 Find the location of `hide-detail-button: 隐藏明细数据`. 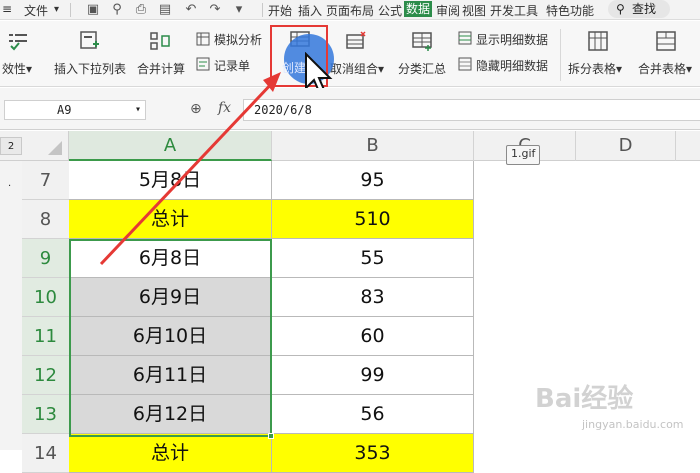

hide-detail-button: 隐藏明细数据 is located at coordinates (512, 65).